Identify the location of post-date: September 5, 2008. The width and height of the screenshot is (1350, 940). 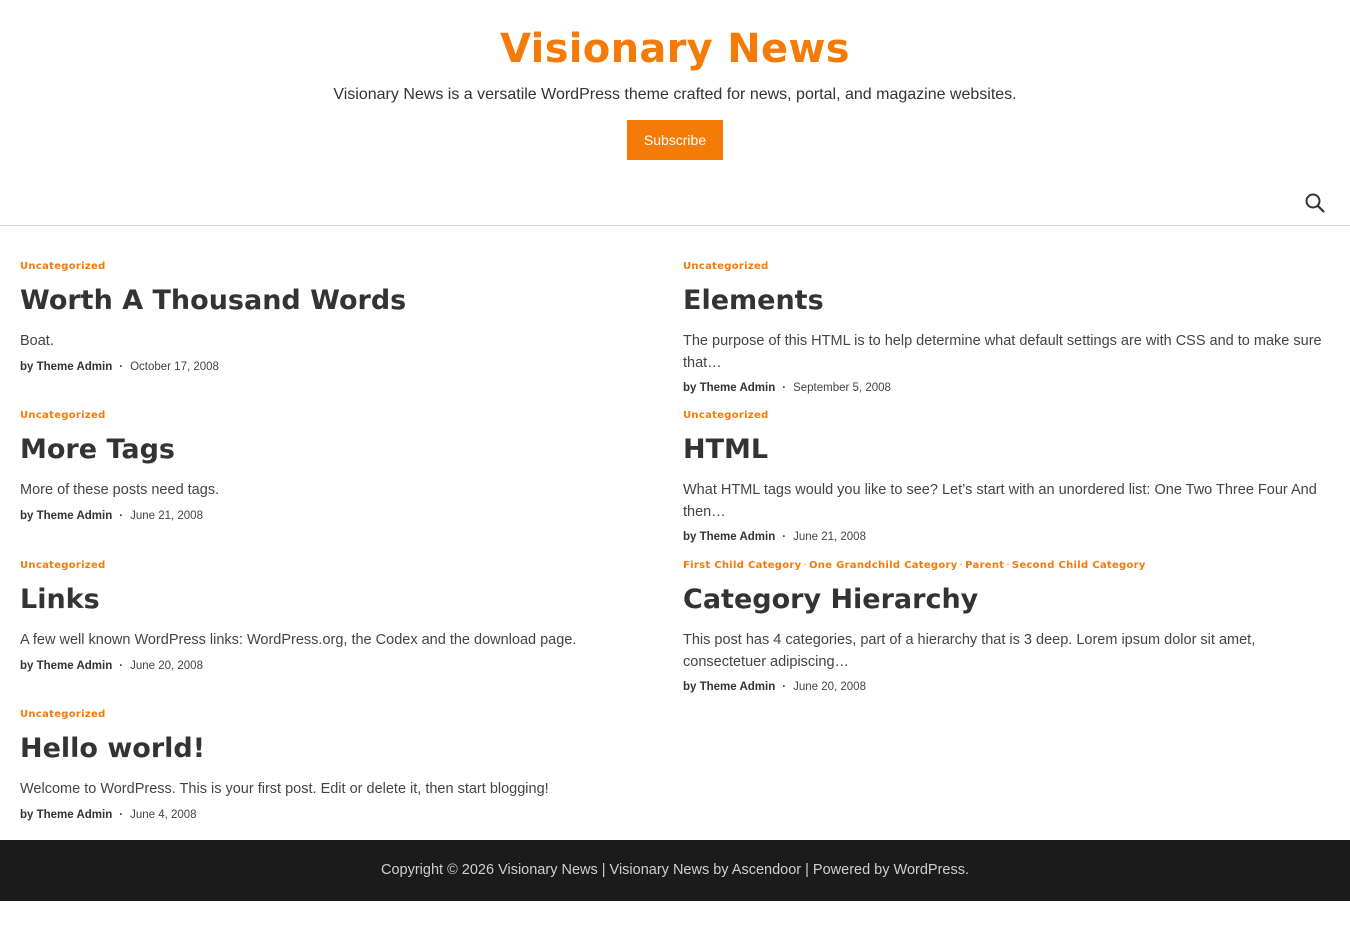
(842, 388).